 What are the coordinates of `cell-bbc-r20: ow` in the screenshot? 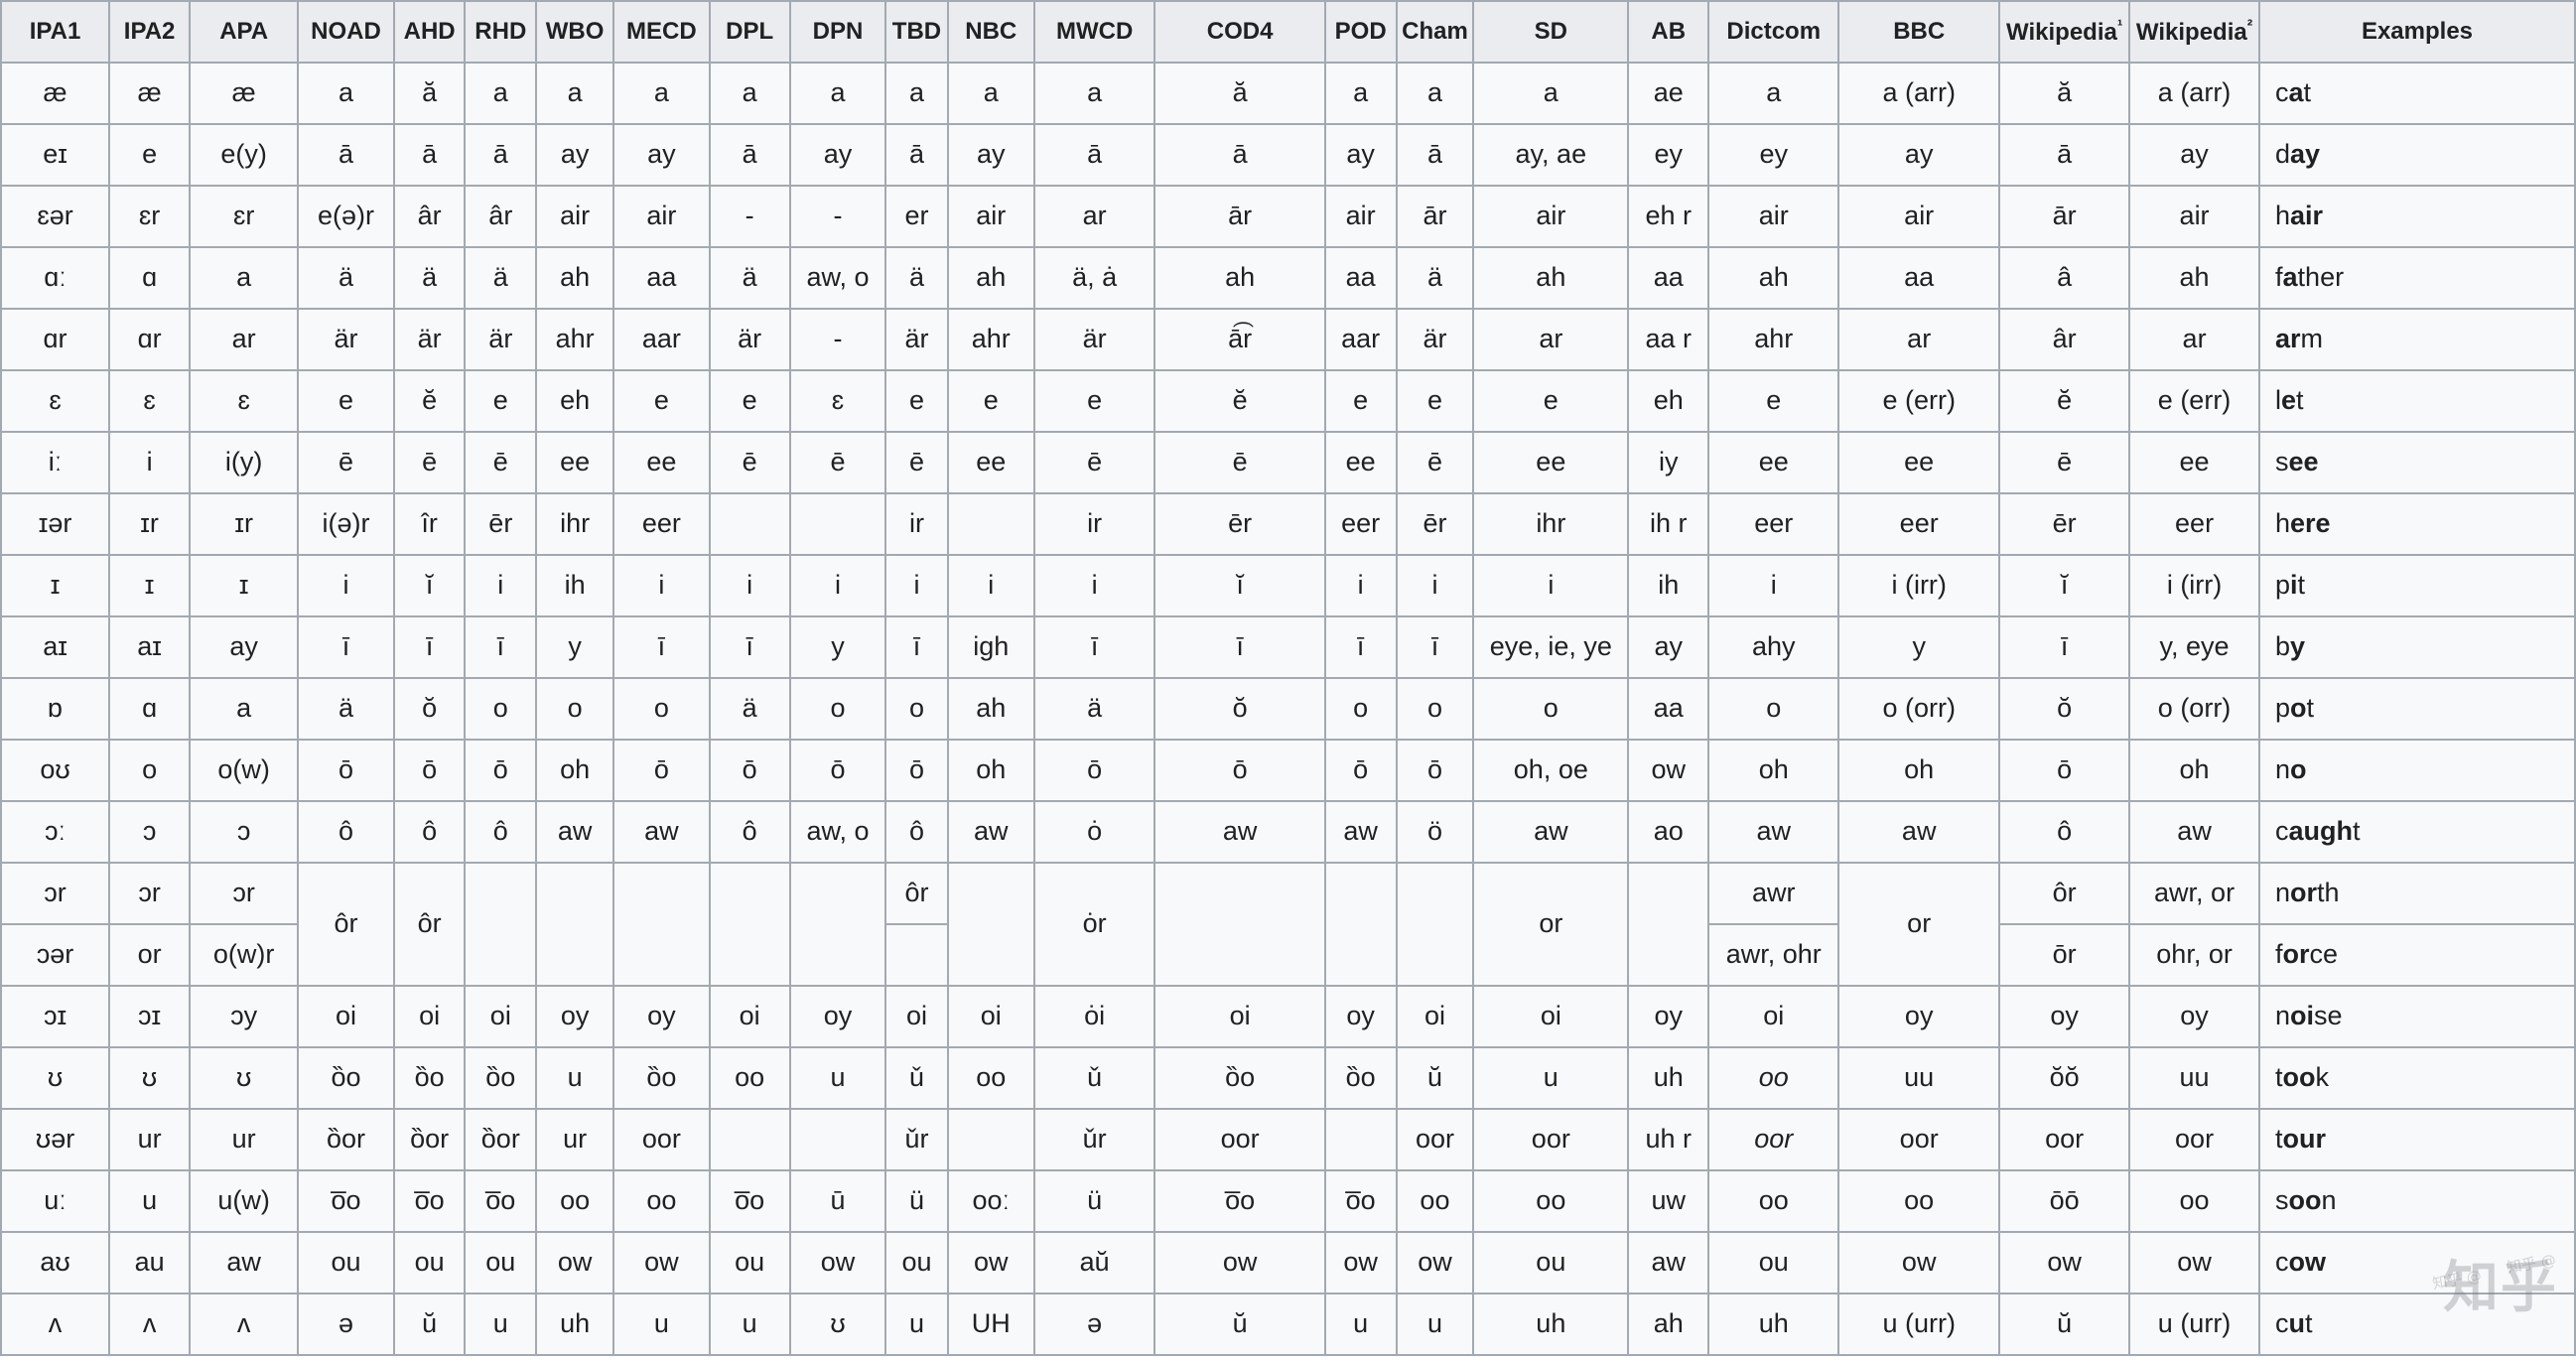 It's located at (1919, 1263).